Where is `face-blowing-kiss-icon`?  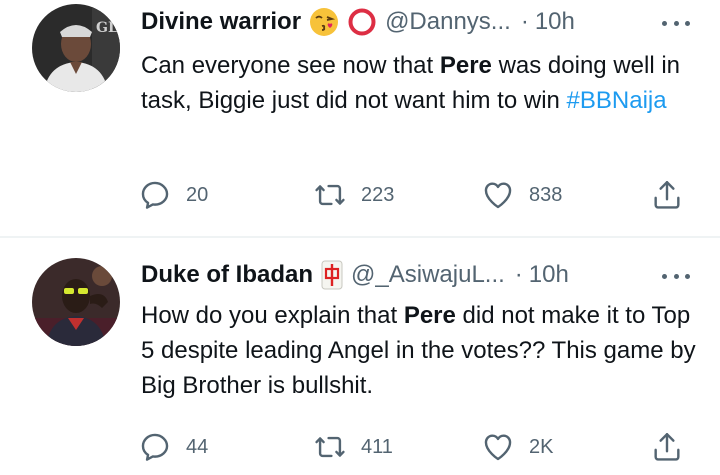 face-blowing-kiss-icon is located at coordinates (324, 22).